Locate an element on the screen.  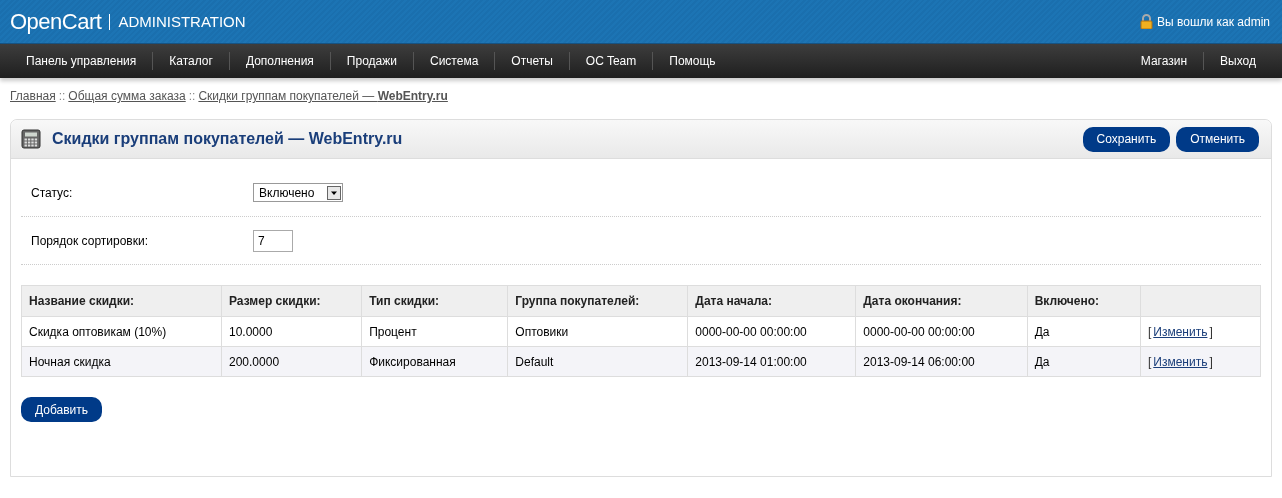
field-label: Порядок сортировки: is located at coordinates (90, 240).